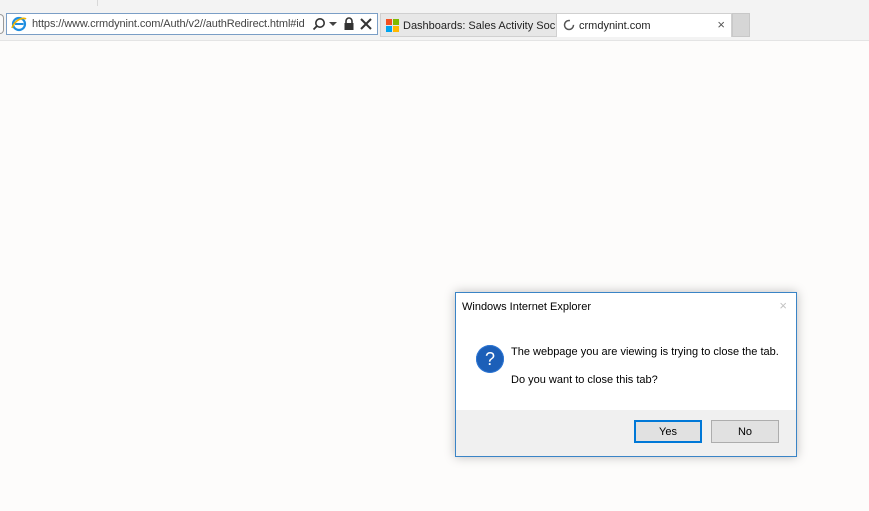 The width and height of the screenshot is (869, 511). What do you see at coordinates (366, 24) in the screenshot?
I see `stop-icon` at bounding box center [366, 24].